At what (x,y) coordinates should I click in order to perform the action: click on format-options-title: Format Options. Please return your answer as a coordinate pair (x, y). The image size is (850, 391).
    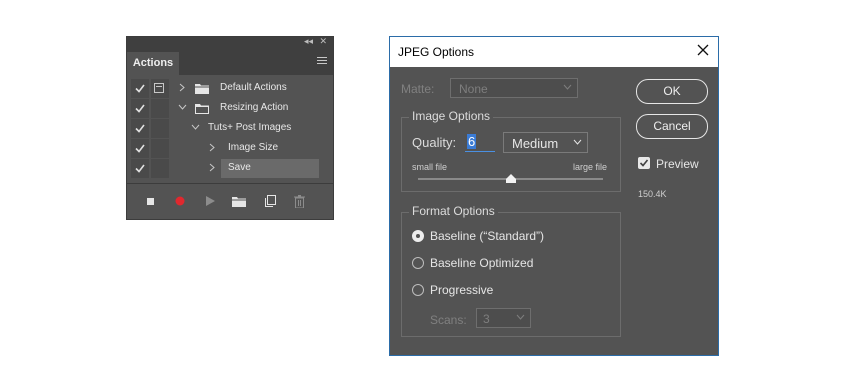
    Looking at the image, I should click on (453, 211).